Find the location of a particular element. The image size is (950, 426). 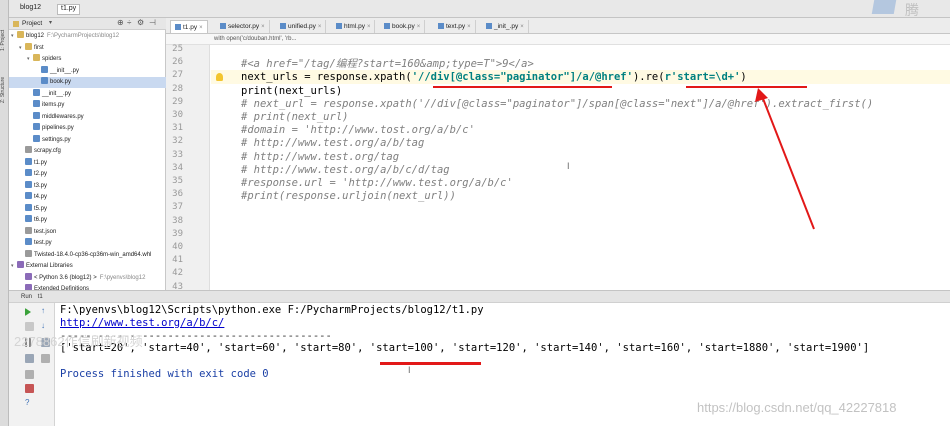

editor-tab-label: unified.py is located at coordinates (302, 26).